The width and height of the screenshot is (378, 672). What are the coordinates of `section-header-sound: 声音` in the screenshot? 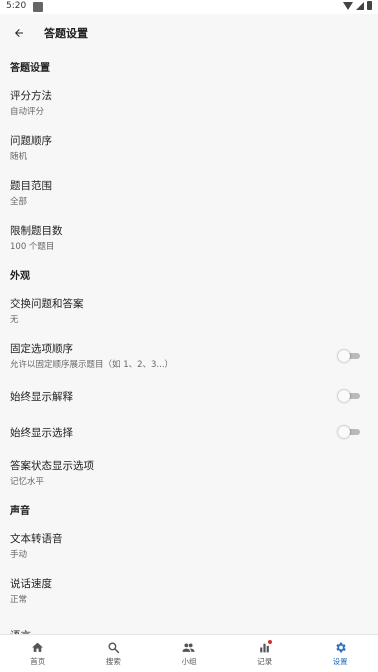 It's located at (20, 511).